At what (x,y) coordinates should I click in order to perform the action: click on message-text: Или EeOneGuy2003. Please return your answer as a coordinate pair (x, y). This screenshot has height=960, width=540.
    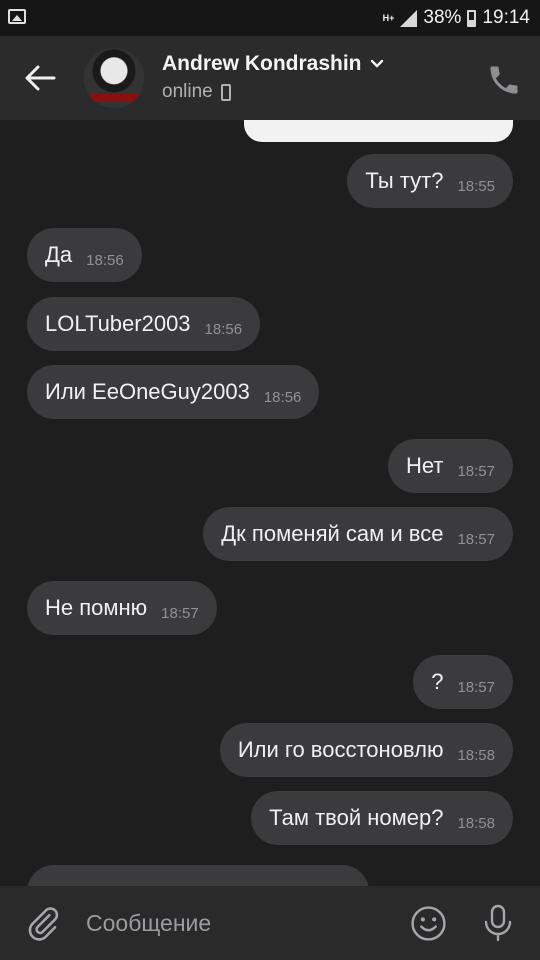
    Looking at the image, I should click on (147, 391).